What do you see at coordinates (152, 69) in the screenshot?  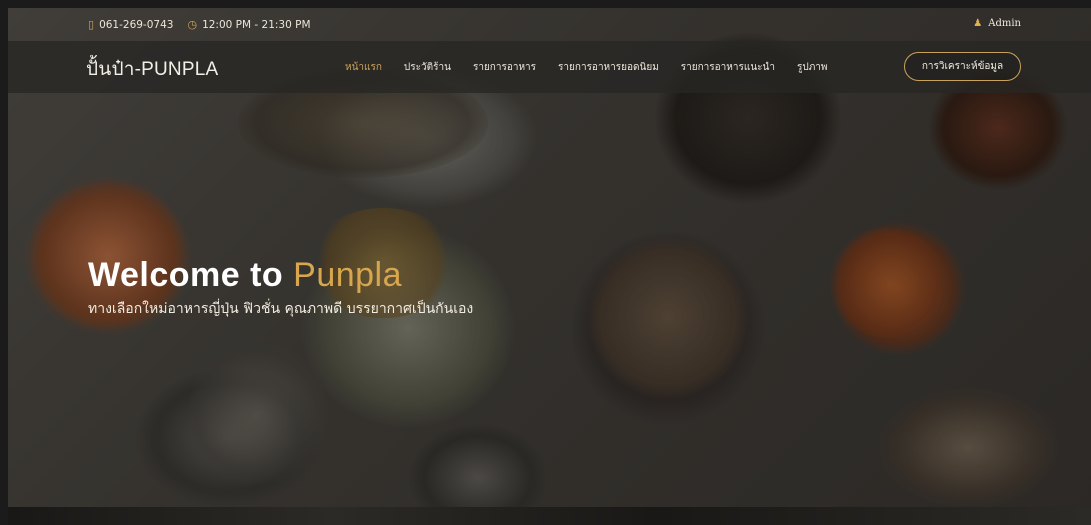 I see `brand-logo: ปั้นป๋า-PUNPLA` at bounding box center [152, 69].